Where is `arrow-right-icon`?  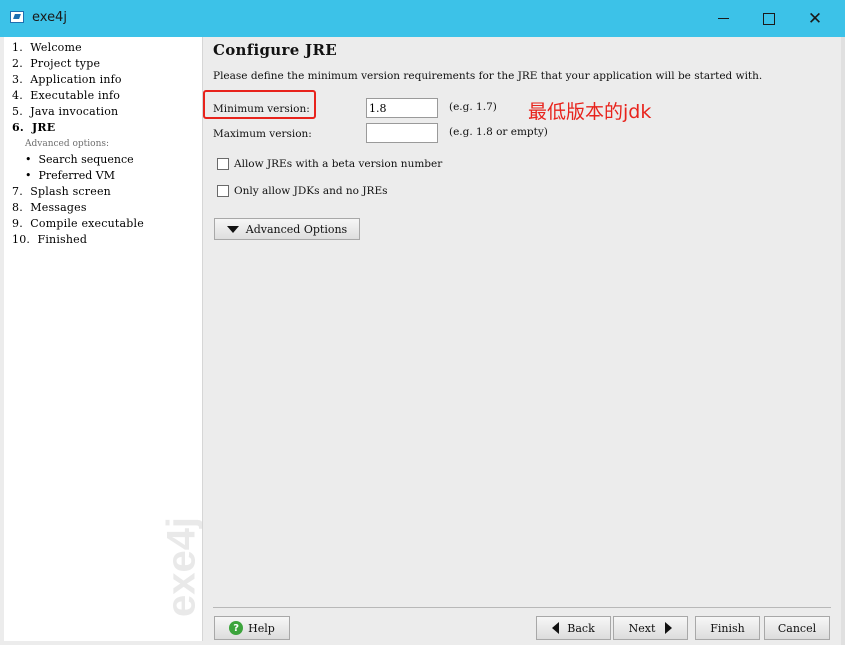 arrow-right-icon is located at coordinates (669, 628).